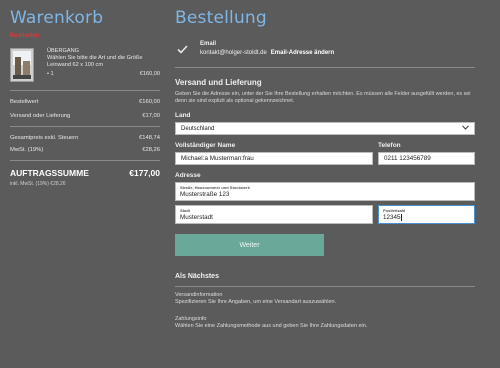  What do you see at coordinates (426, 214) in the screenshot?
I see `zip-field: Postleitzahl 12345` at bounding box center [426, 214].